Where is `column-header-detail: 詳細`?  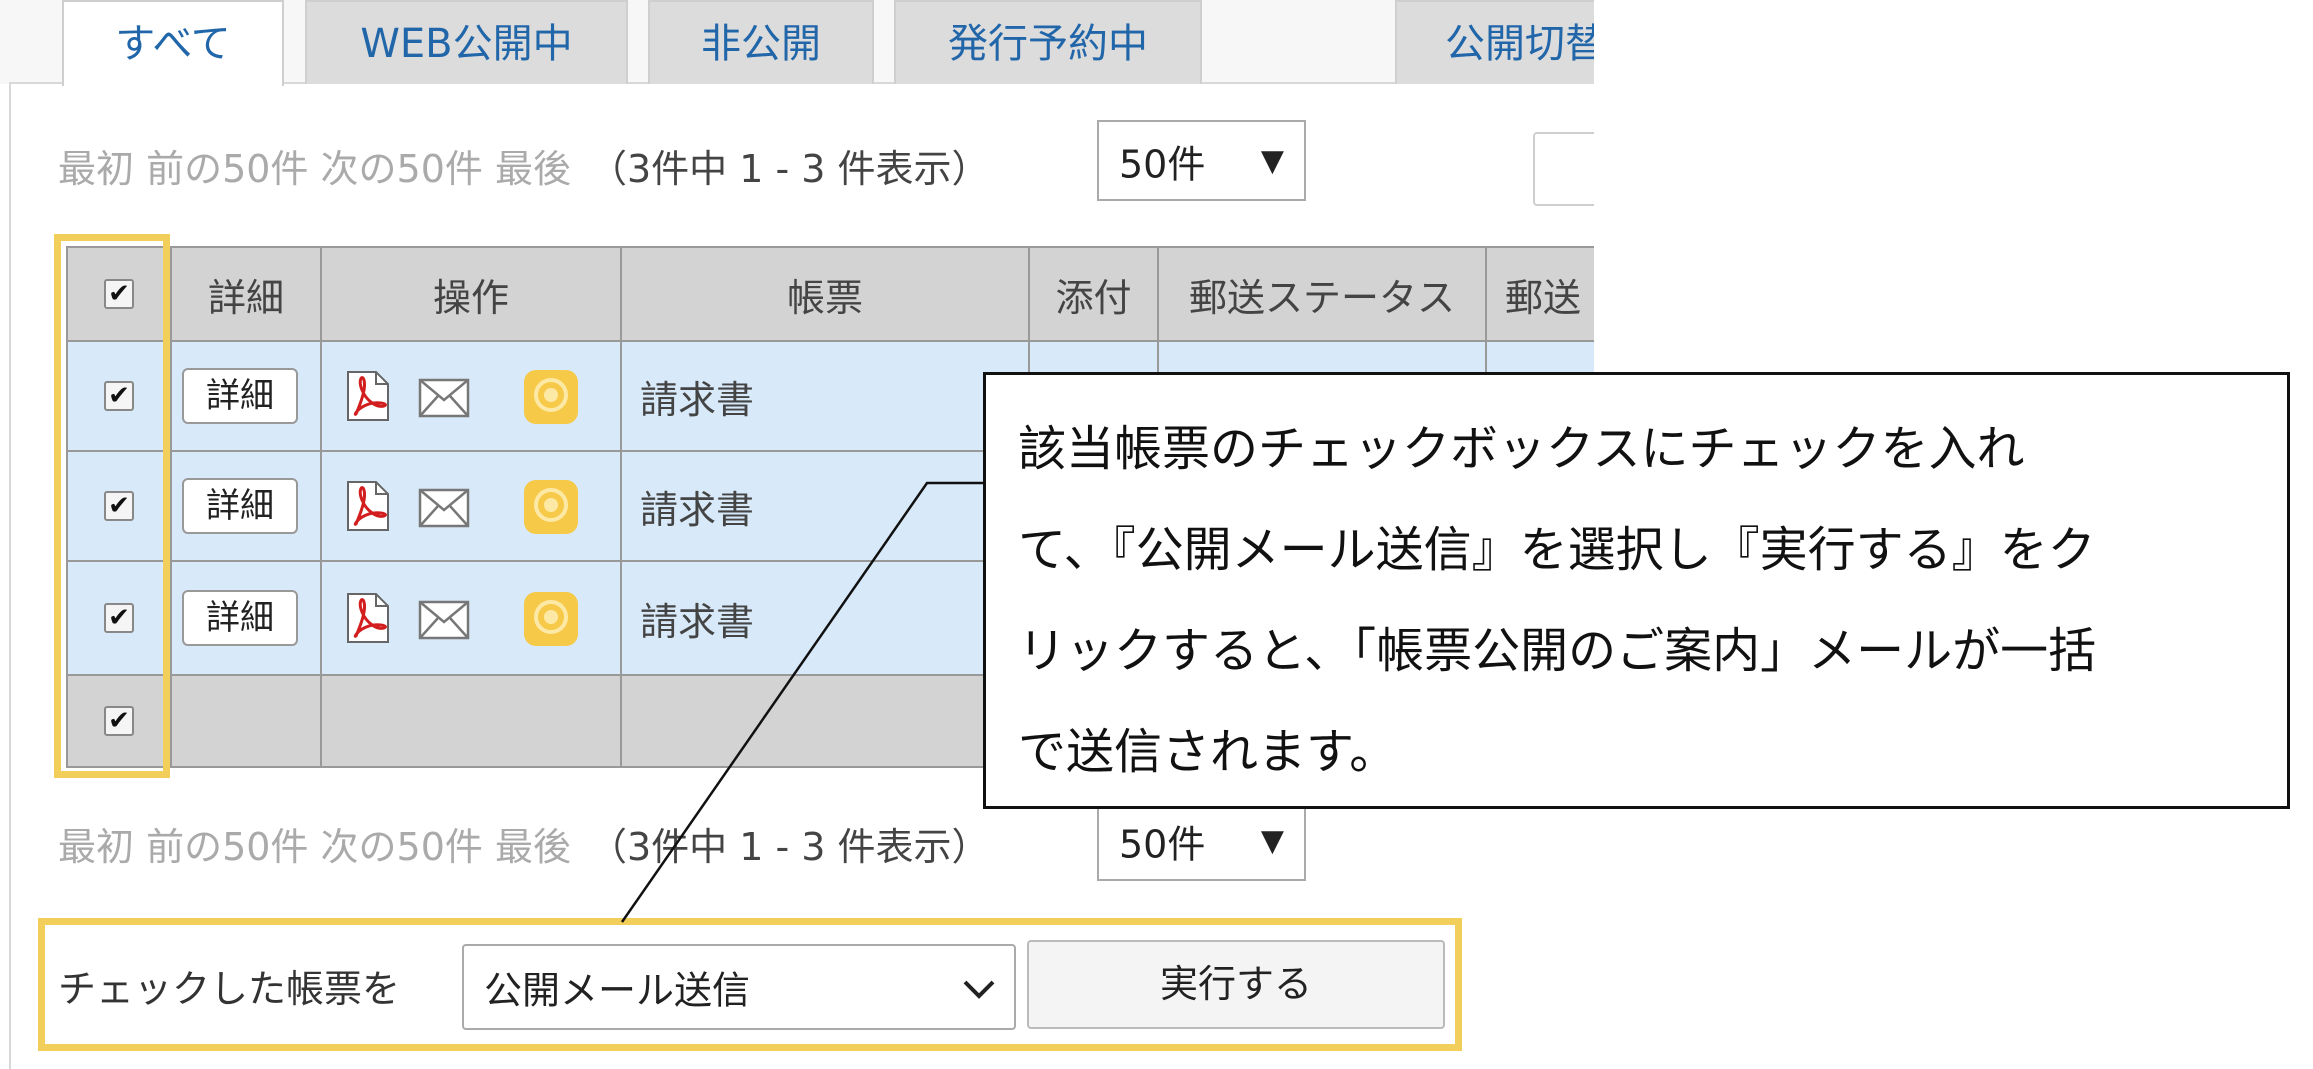
column-header-detail: 詳細 is located at coordinates (246, 294).